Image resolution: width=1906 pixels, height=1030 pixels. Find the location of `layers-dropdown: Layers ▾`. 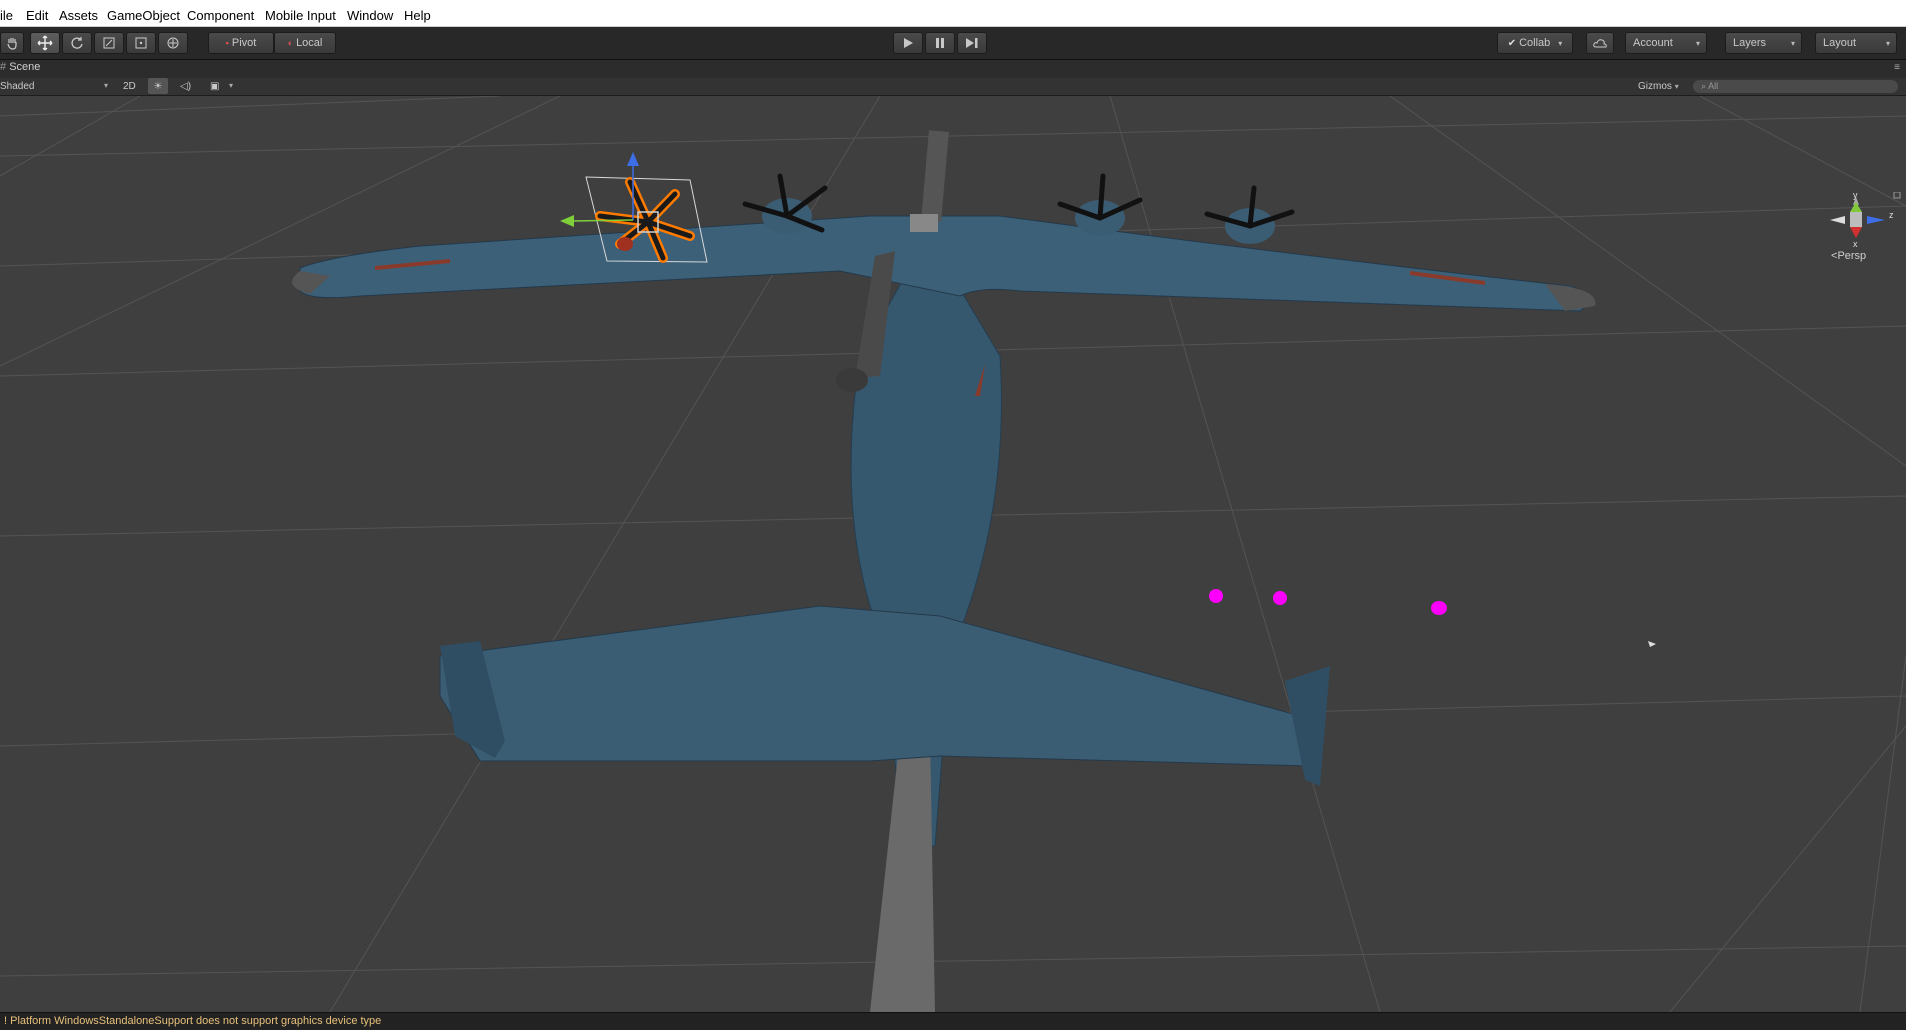

layers-dropdown: Layers ▾ is located at coordinates (1763, 43).